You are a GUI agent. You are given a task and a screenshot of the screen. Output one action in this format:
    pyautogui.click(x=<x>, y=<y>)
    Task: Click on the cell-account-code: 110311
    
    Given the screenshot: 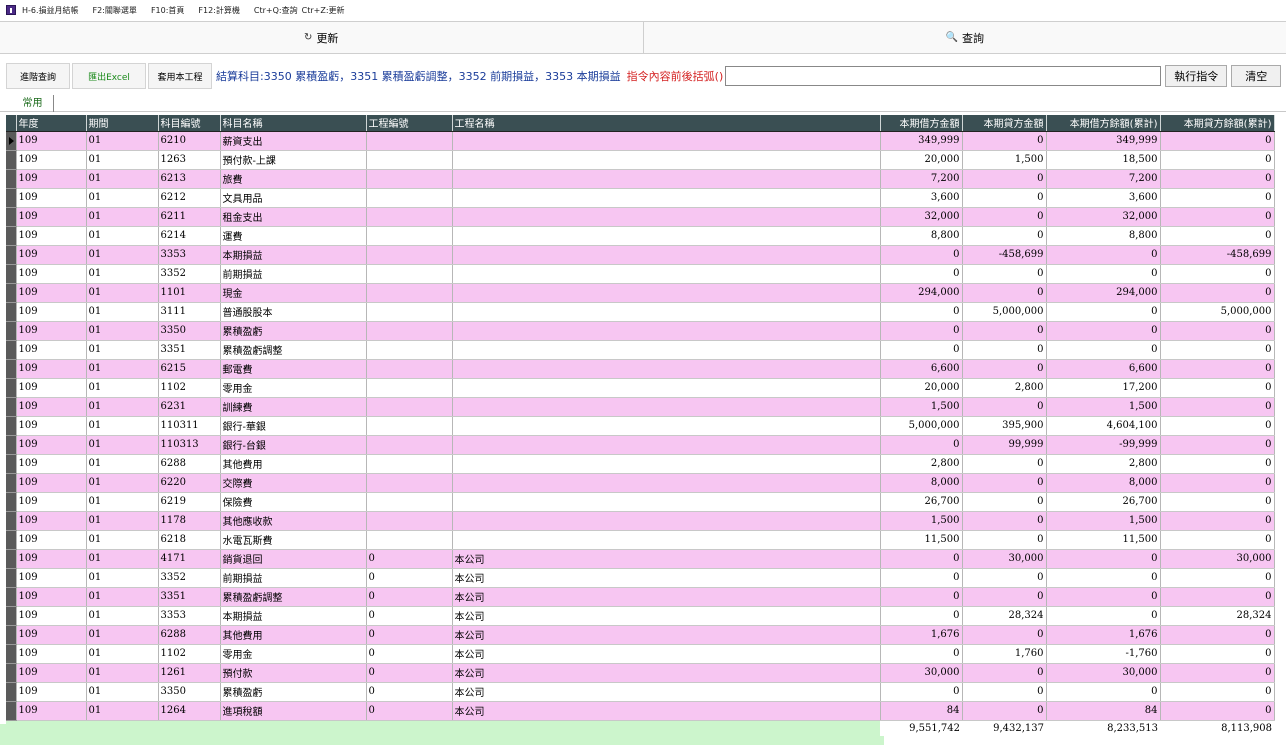 What is the action you would take?
    pyautogui.click(x=189, y=426)
    